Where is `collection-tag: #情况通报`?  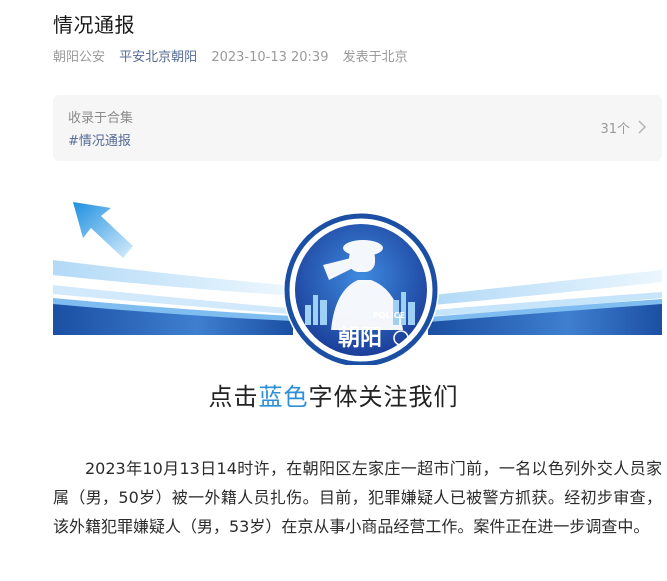 collection-tag: #情况通报 is located at coordinates (99, 139).